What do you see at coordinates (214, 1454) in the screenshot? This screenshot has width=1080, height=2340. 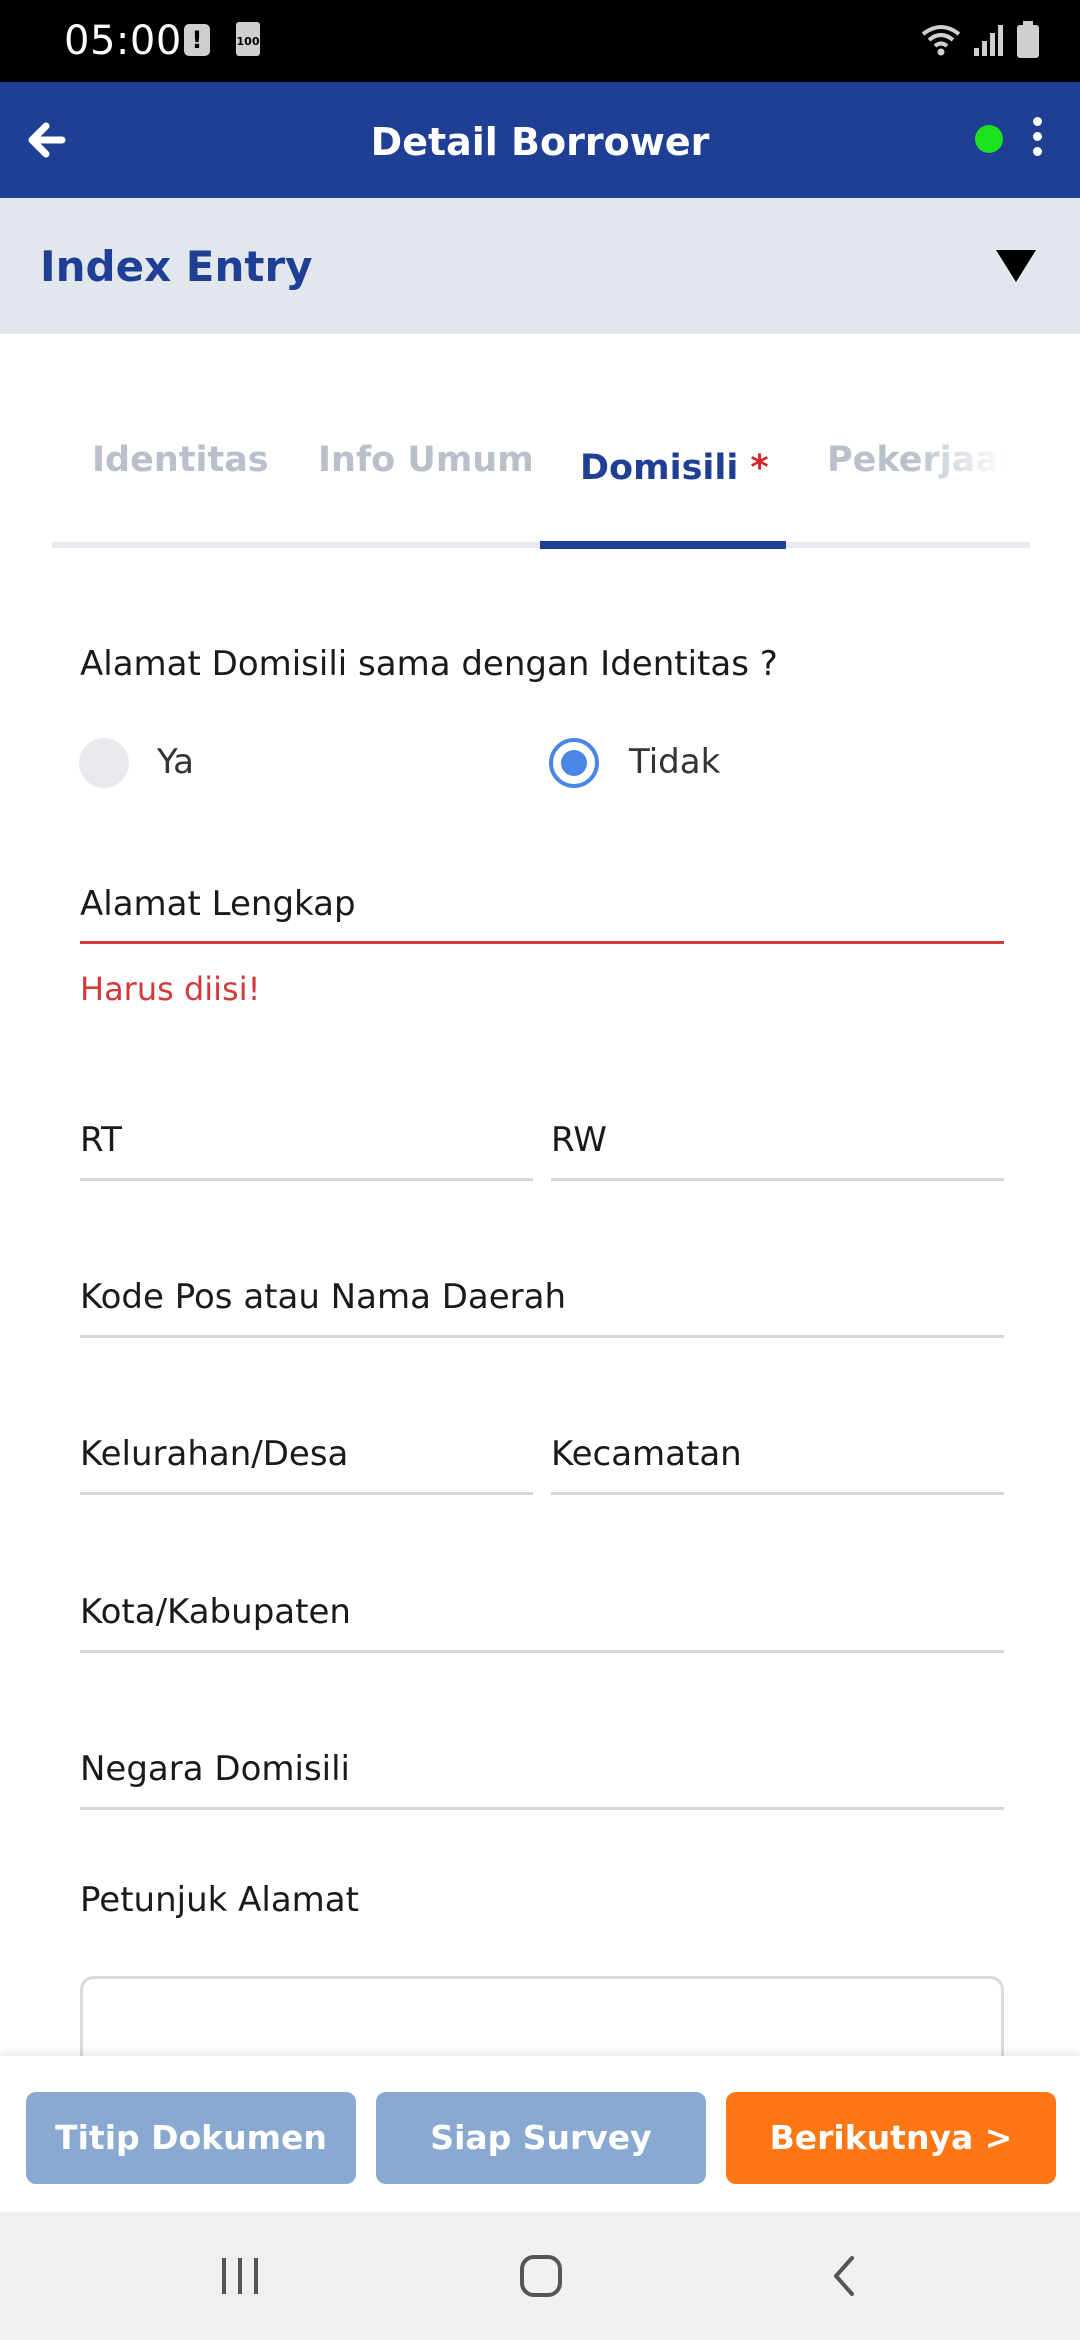 I see `kelurahan-field: Kelurahan/Desa` at bounding box center [214, 1454].